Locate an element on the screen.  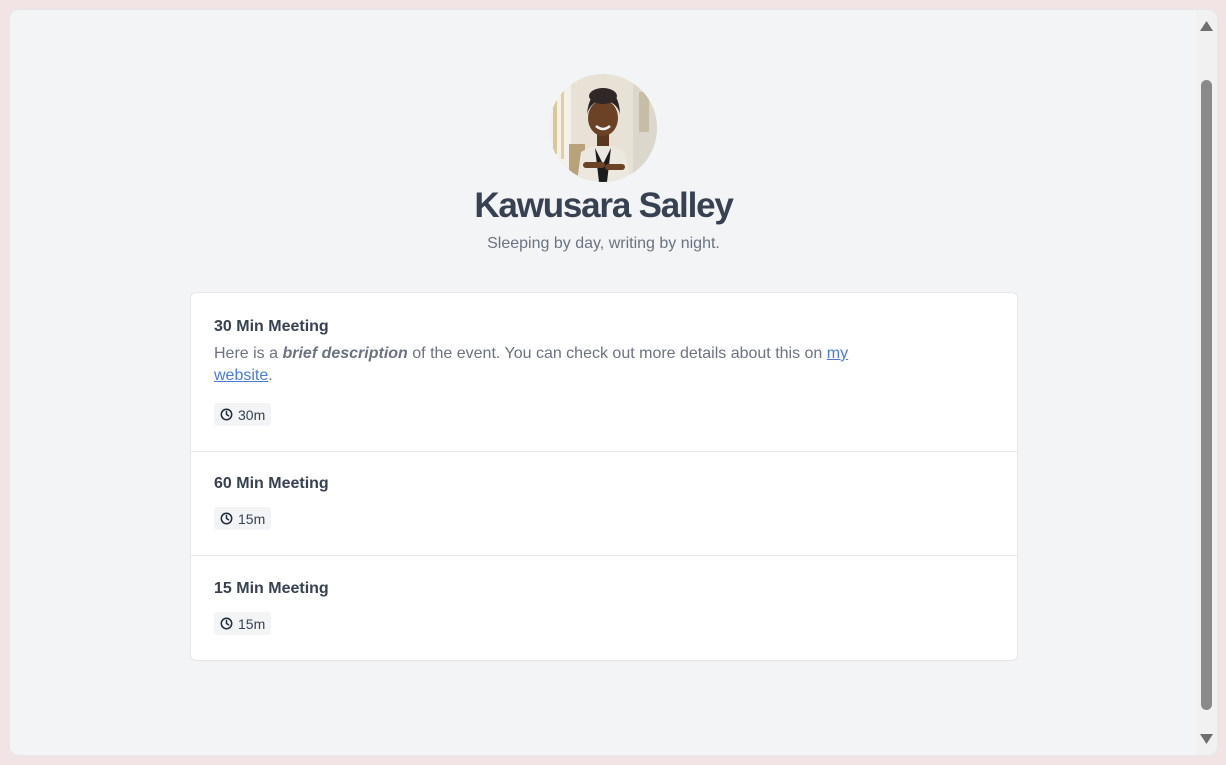
event-description-text: . is located at coordinates (270, 375).